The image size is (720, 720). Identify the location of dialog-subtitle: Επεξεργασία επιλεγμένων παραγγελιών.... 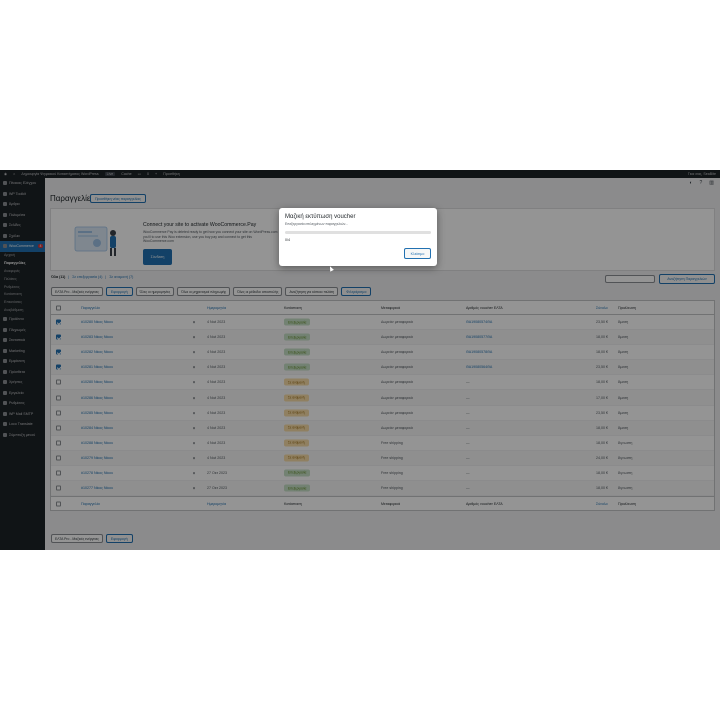
(317, 224).